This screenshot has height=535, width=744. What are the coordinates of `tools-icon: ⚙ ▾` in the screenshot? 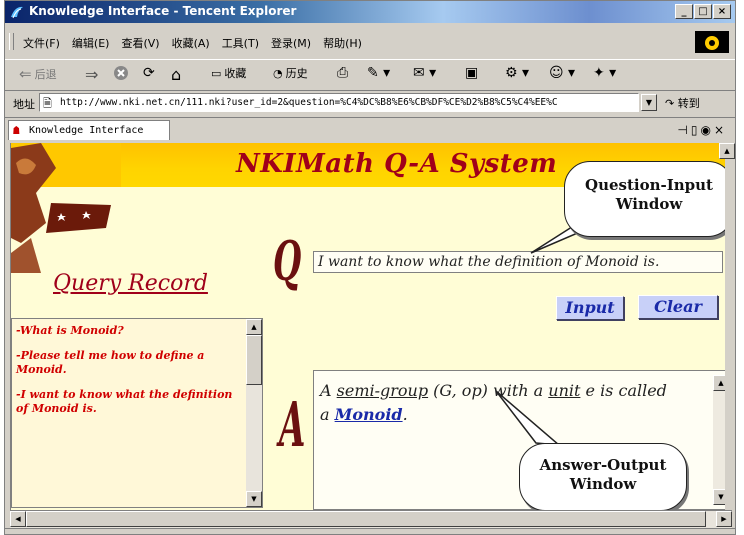 It's located at (517, 73).